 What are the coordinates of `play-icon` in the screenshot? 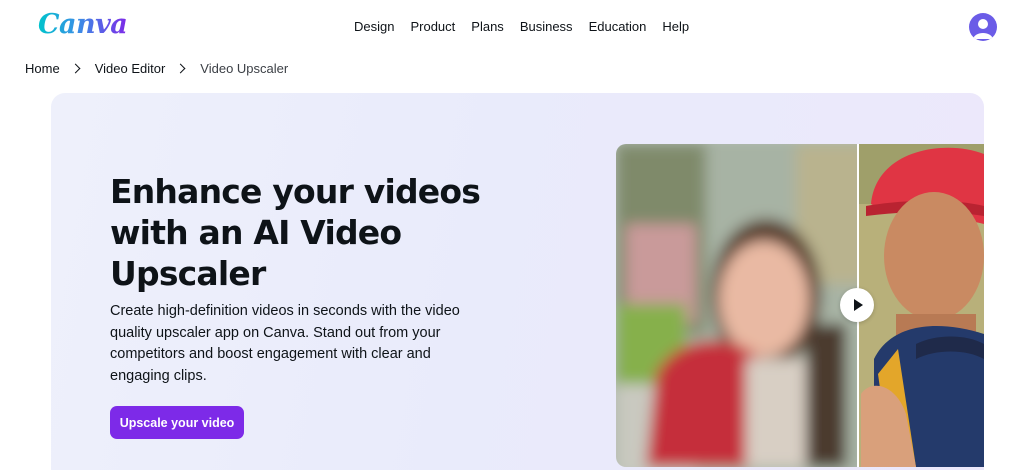 It's located at (858, 305).